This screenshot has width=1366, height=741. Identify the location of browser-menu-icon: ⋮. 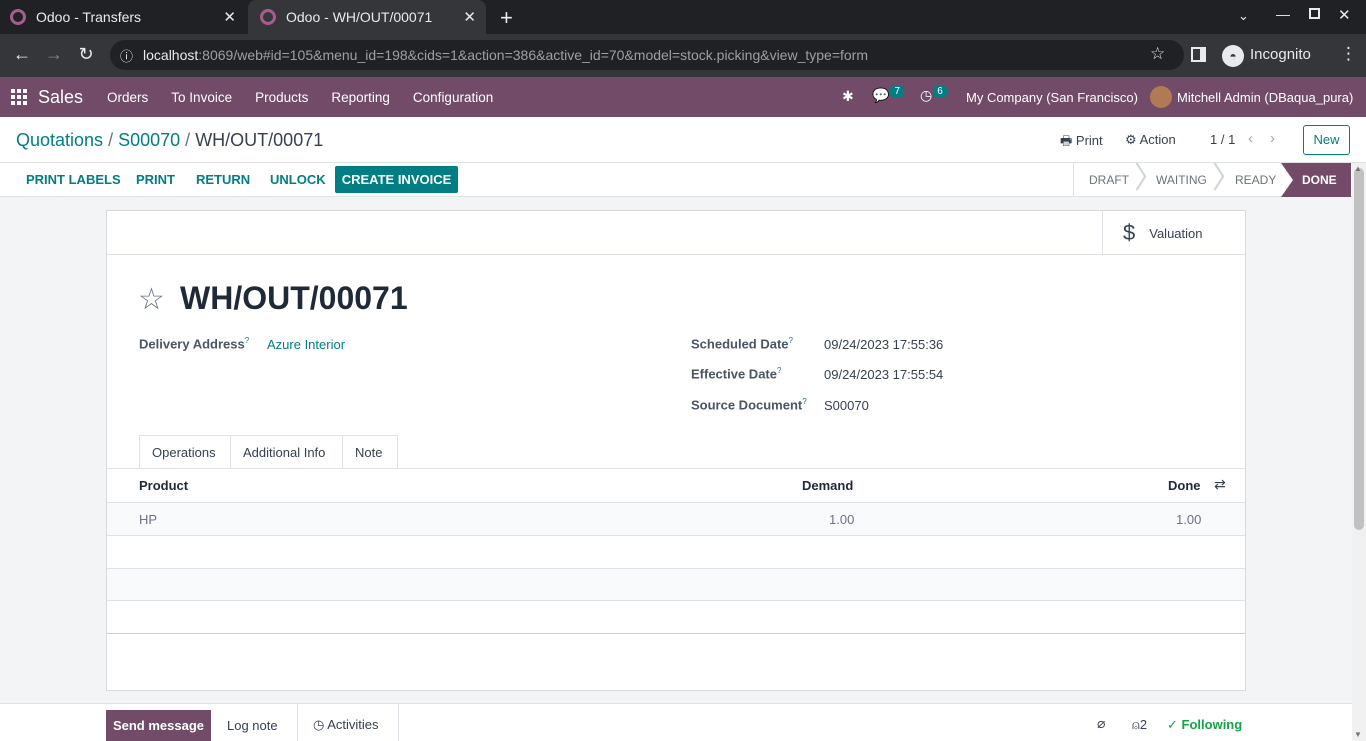
(1348, 54).